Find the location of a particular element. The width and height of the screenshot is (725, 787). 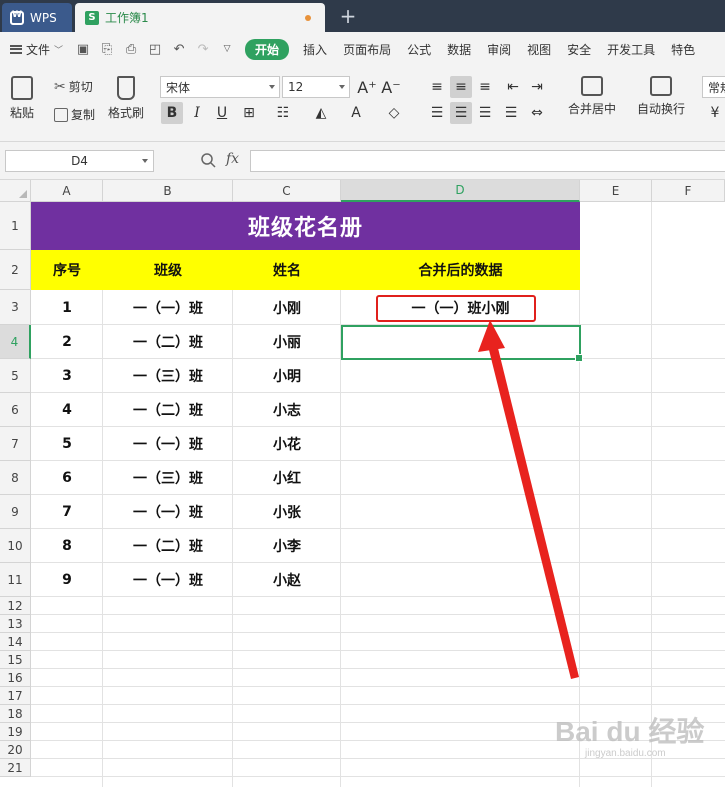

menu-tab-page-layout: 页面布局 is located at coordinates (367, 49).